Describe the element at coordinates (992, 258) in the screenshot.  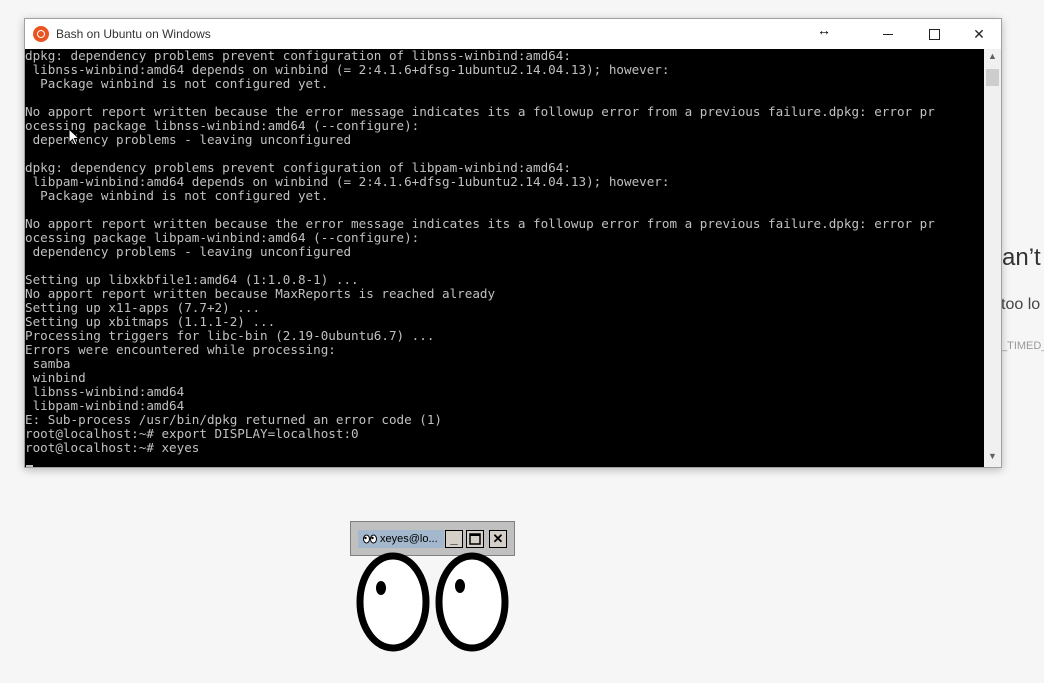
I see `terminal-scrollbar: ▲ ▼` at that location.